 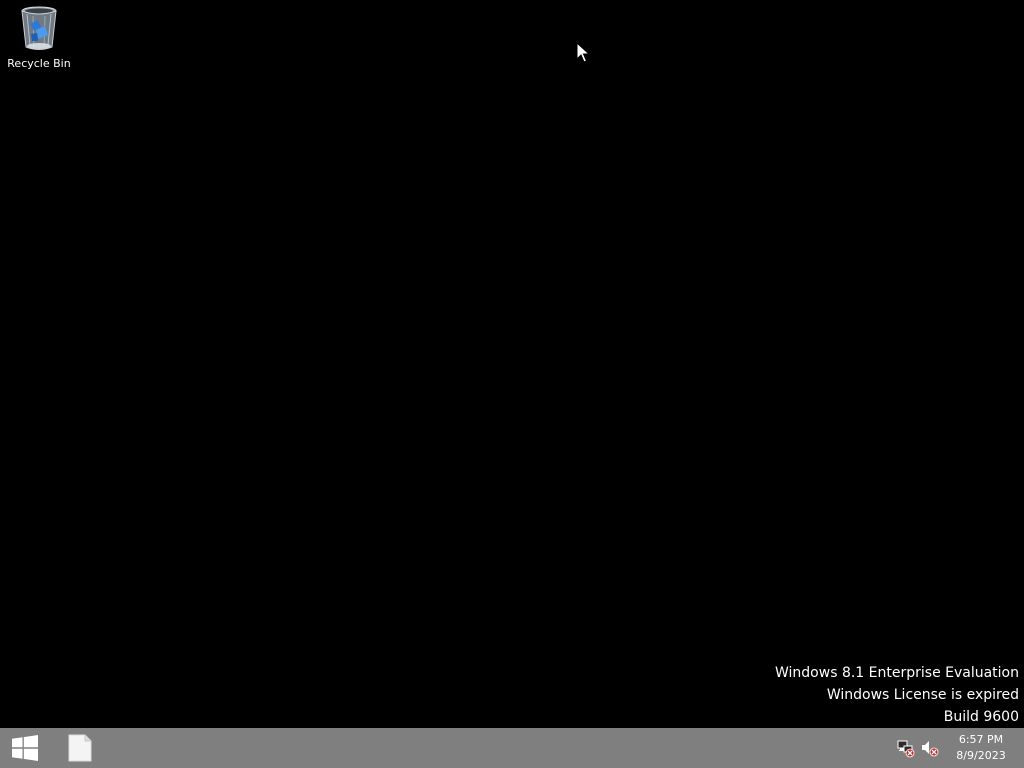 I want to click on taskbar-app-document, so click(x=80, y=748).